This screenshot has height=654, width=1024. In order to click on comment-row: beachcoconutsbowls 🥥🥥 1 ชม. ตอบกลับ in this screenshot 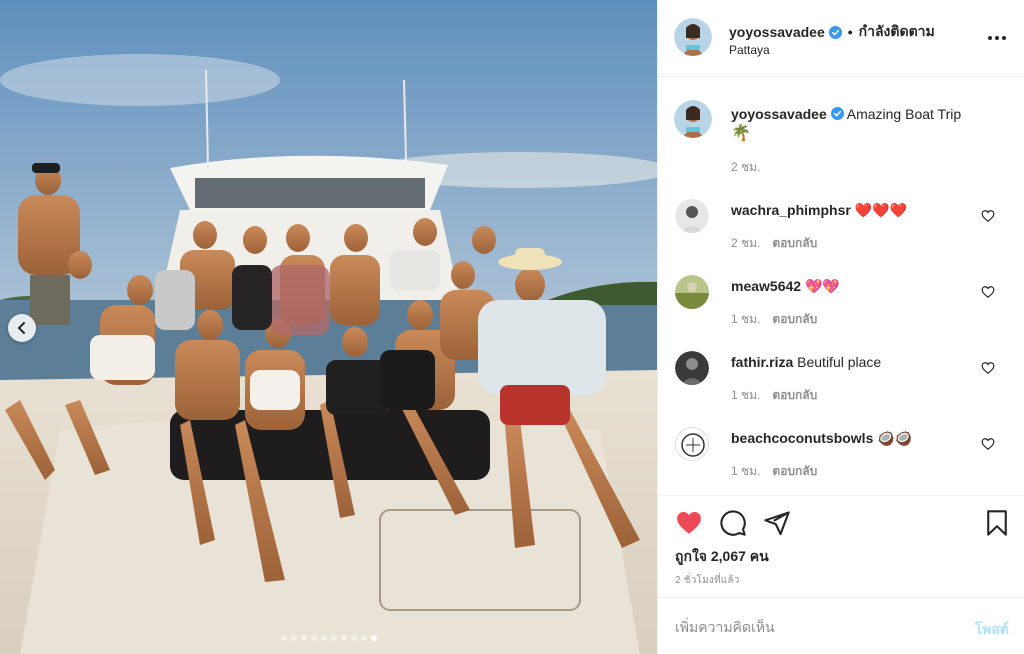, I will do `click(841, 455)`.